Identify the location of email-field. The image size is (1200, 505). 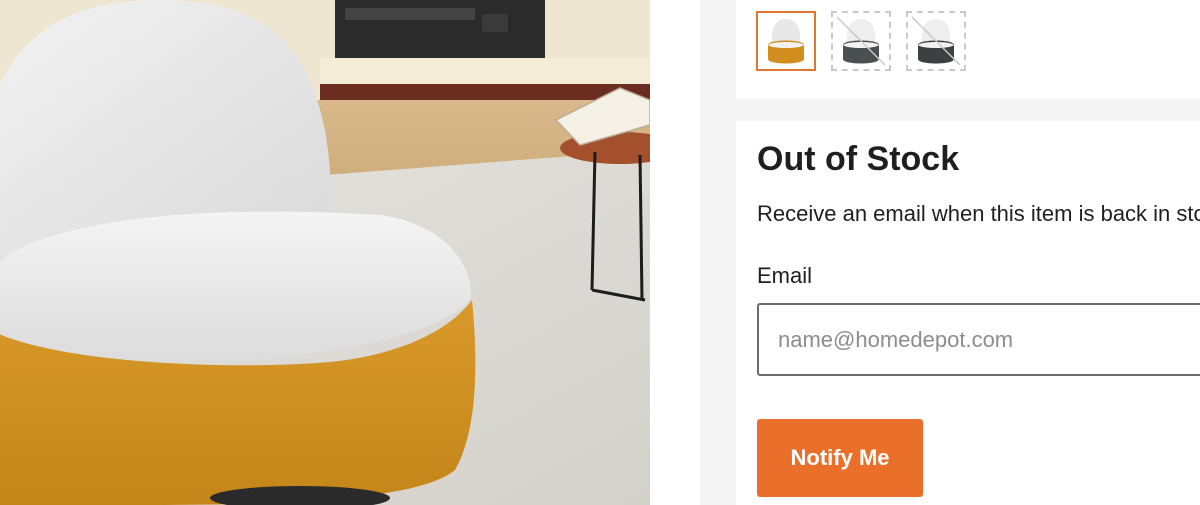
(978, 339).